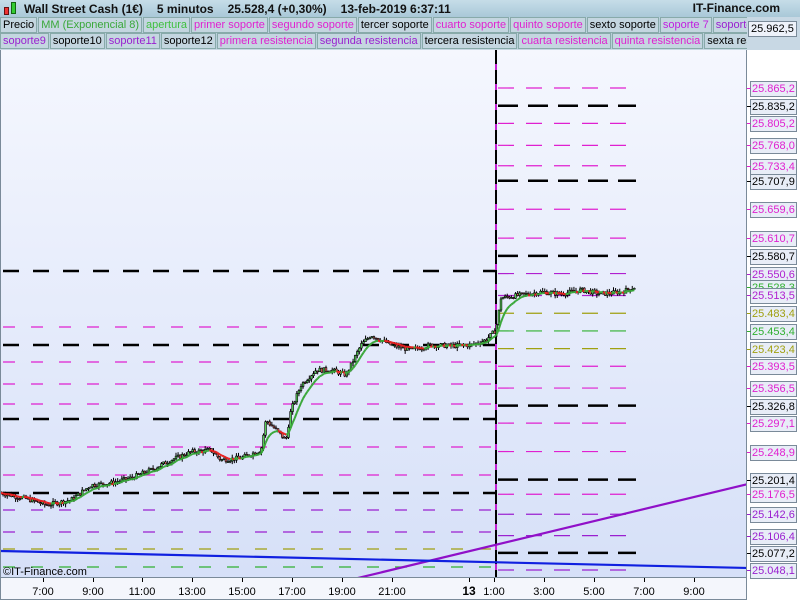 Image resolution: width=800 pixels, height=600 pixels. I want to click on legend-item: soporte 7, so click(685, 25).